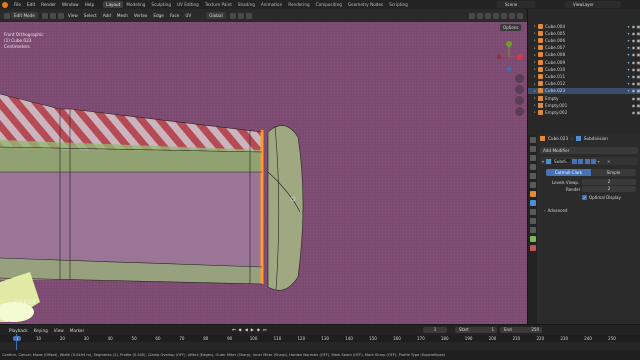  Describe the element at coordinates (574, 161) in the screenshot. I see `editmode-toggle-icon` at that location.